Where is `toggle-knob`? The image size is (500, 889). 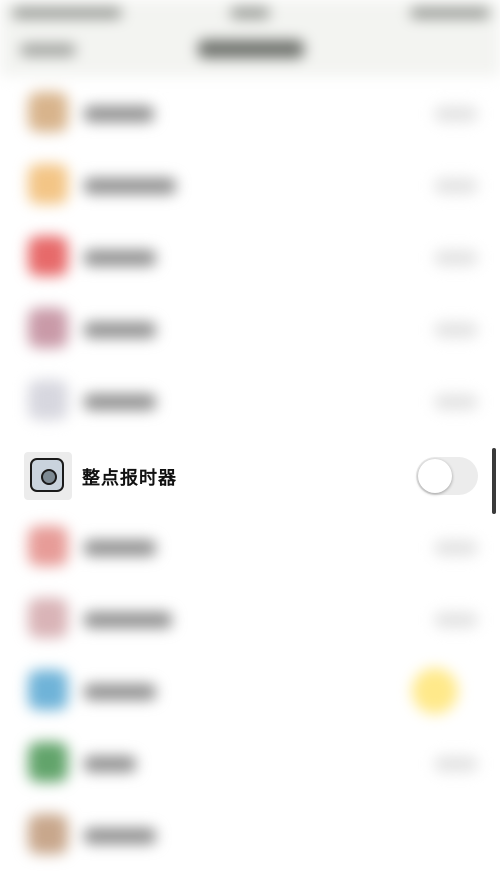 toggle-knob is located at coordinates (435, 476).